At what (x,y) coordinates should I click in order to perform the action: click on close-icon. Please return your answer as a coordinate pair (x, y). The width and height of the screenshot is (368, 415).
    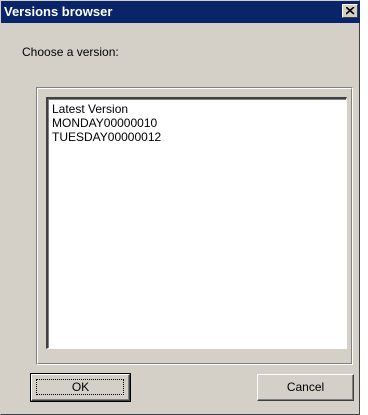
    Looking at the image, I should click on (350, 11).